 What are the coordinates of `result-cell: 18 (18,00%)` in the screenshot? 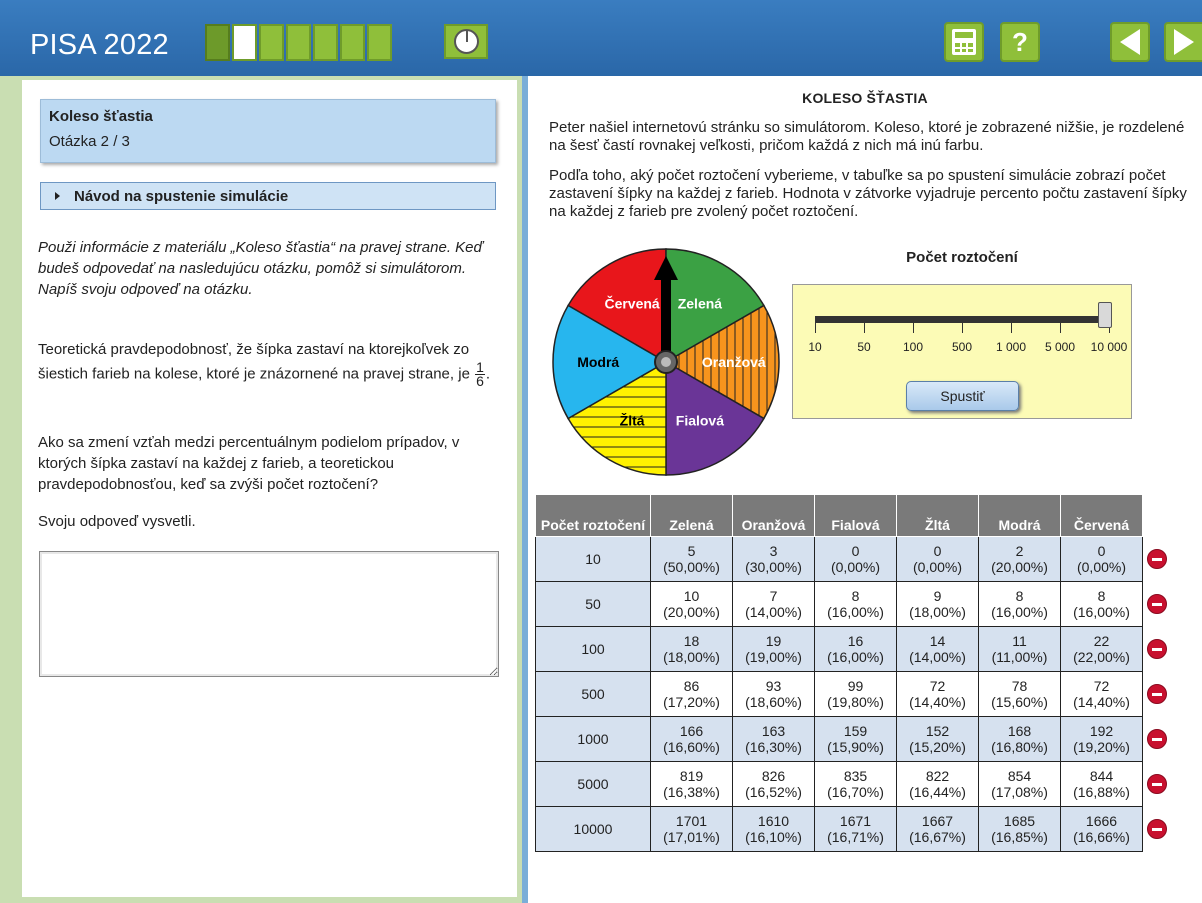 It's located at (691, 649).